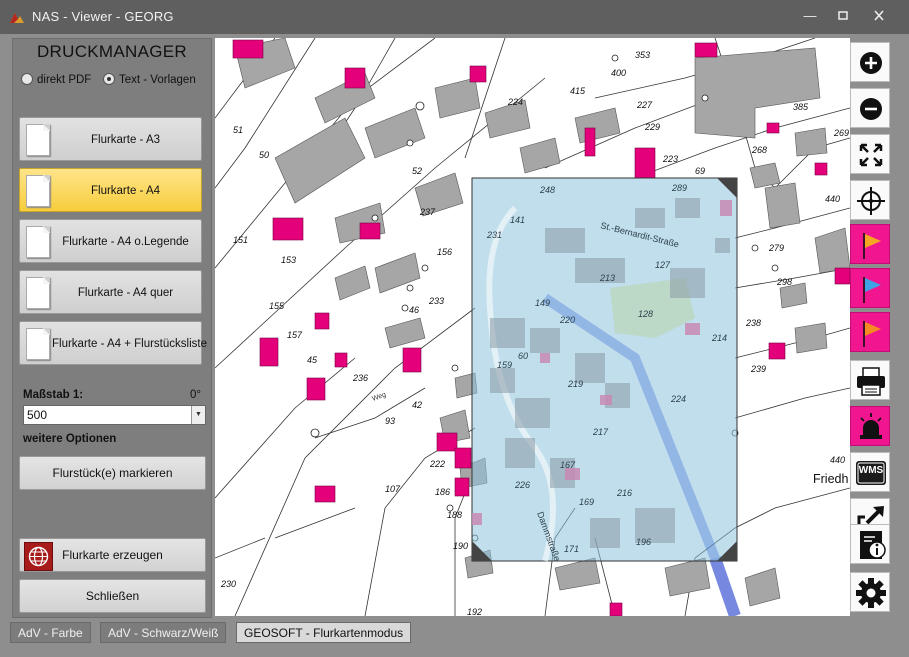 The width and height of the screenshot is (909, 657). I want to click on svg-text: 127, so click(663, 265).